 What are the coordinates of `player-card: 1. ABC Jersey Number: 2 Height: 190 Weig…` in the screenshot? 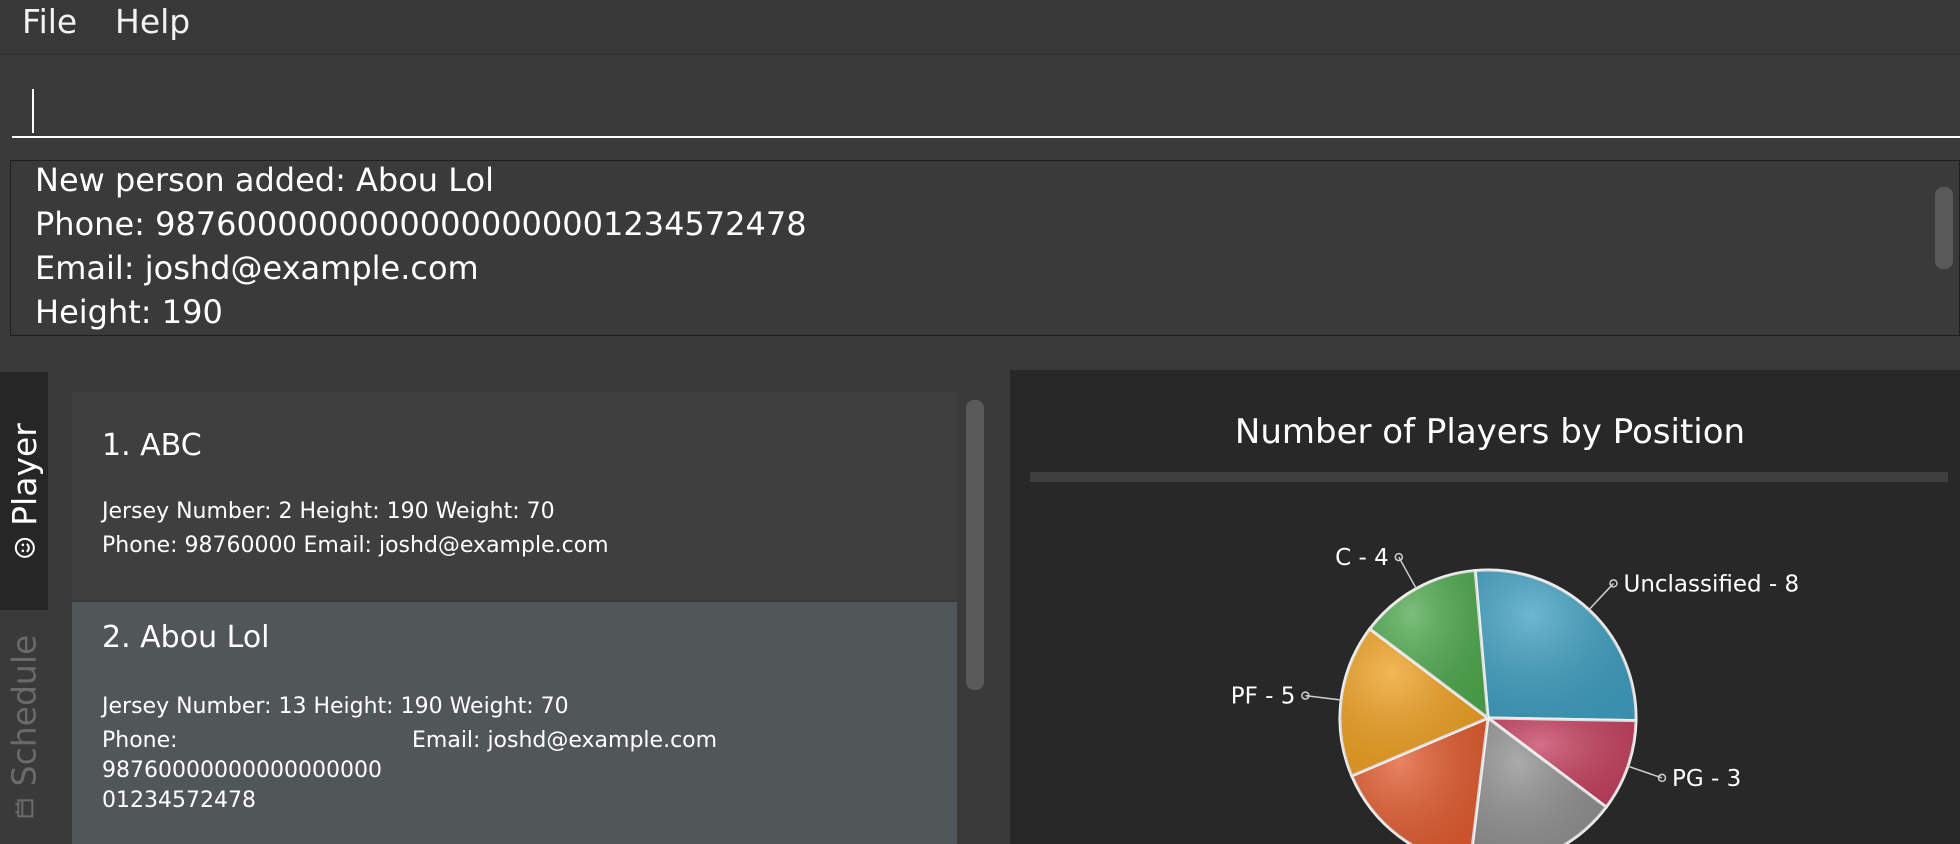 It's located at (514, 496).